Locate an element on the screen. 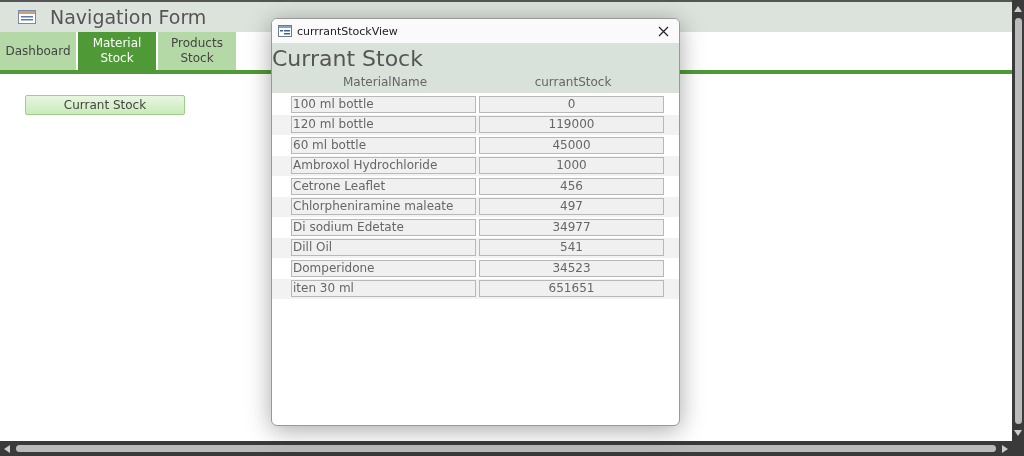 This screenshot has height=456, width=1024. stock-field: 34977 is located at coordinates (571, 227).